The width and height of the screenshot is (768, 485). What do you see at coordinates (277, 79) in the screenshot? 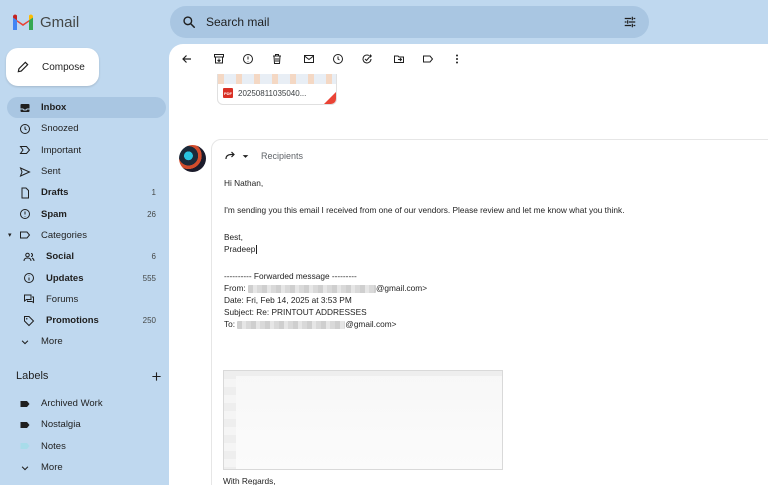
I see `attachment-preview` at bounding box center [277, 79].